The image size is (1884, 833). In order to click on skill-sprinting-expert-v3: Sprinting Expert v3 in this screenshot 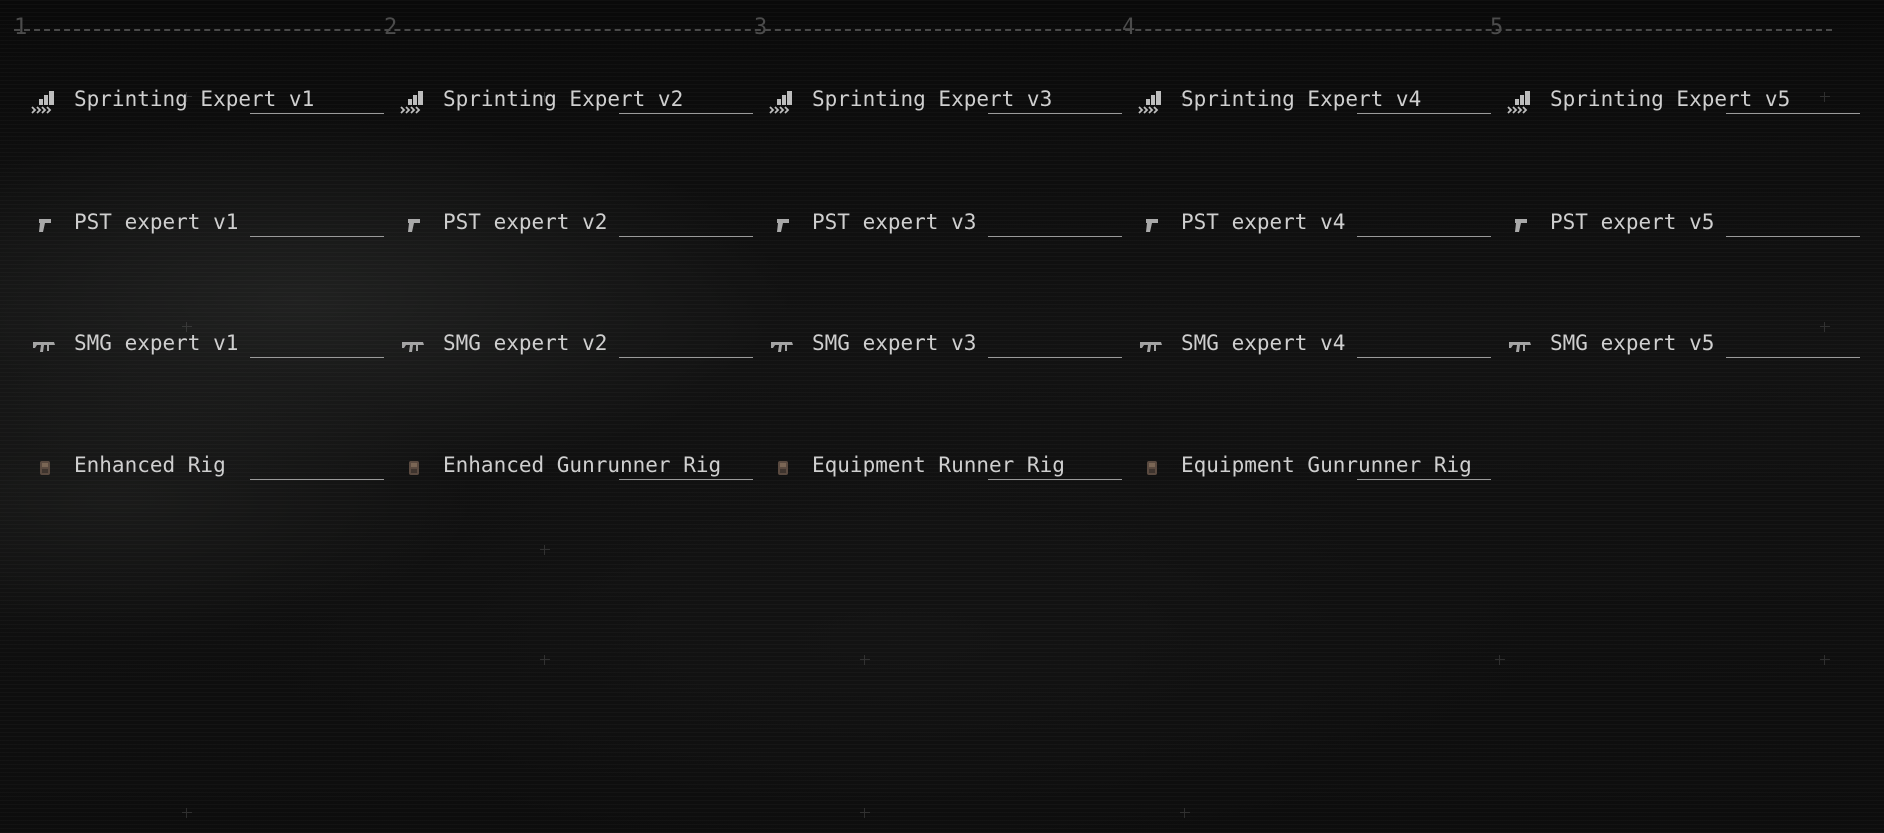, I will do `click(938, 100)`.